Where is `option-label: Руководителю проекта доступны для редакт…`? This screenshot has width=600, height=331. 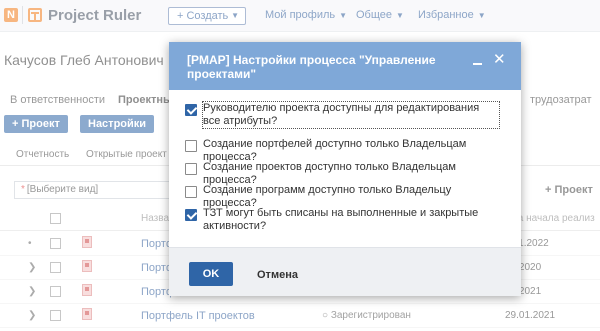
option-label: Руководителю проекта доступны для редакт… is located at coordinates (351, 115).